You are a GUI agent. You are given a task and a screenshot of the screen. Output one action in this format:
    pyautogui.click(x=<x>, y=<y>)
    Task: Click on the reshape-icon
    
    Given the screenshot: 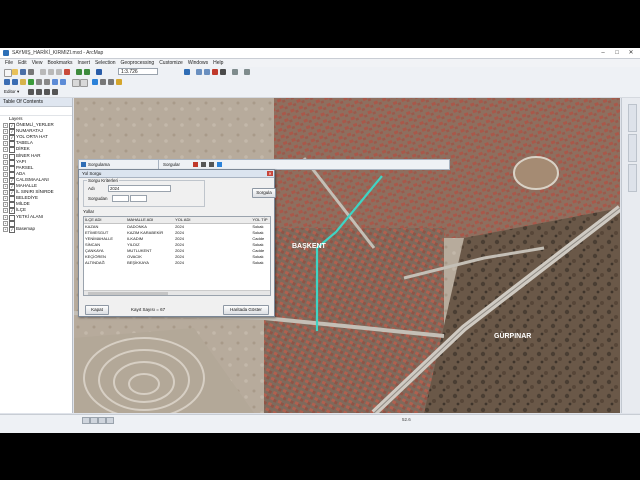 What is the action you would take?
    pyautogui.click(x=47, y=92)
    